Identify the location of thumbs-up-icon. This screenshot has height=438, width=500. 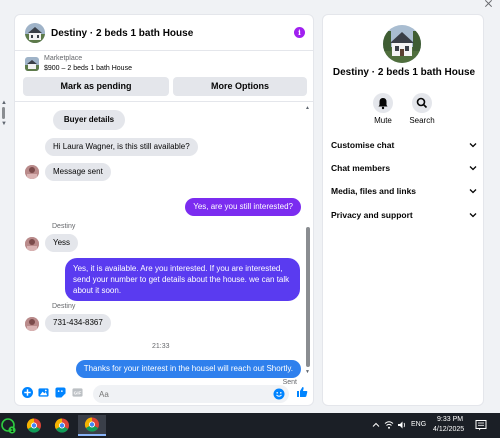
(302, 392).